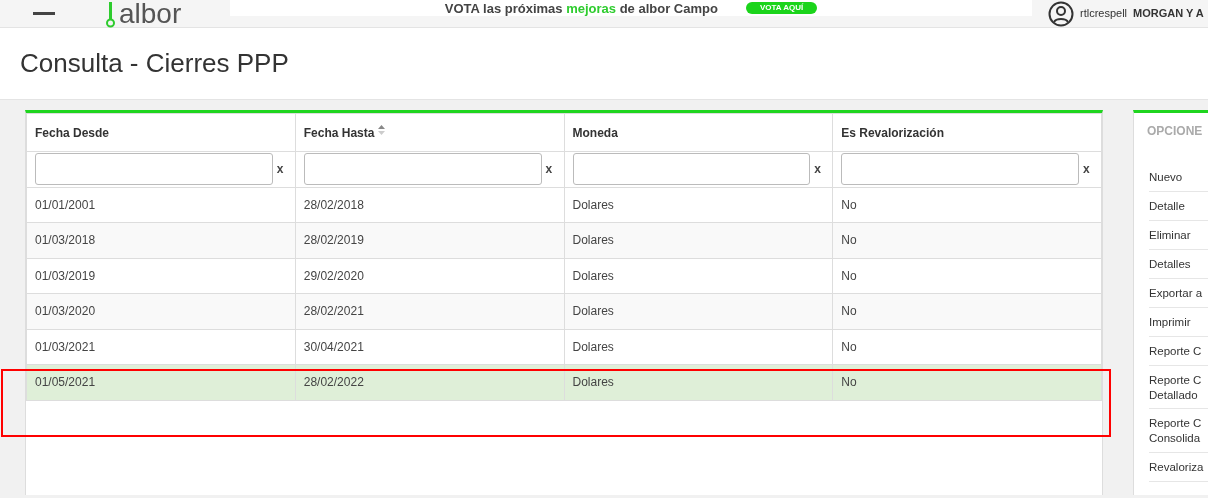 Image resolution: width=1208 pixels, height=498 pixels. I want to click on company-name: MORGAN Y A, so click(1168, 14).